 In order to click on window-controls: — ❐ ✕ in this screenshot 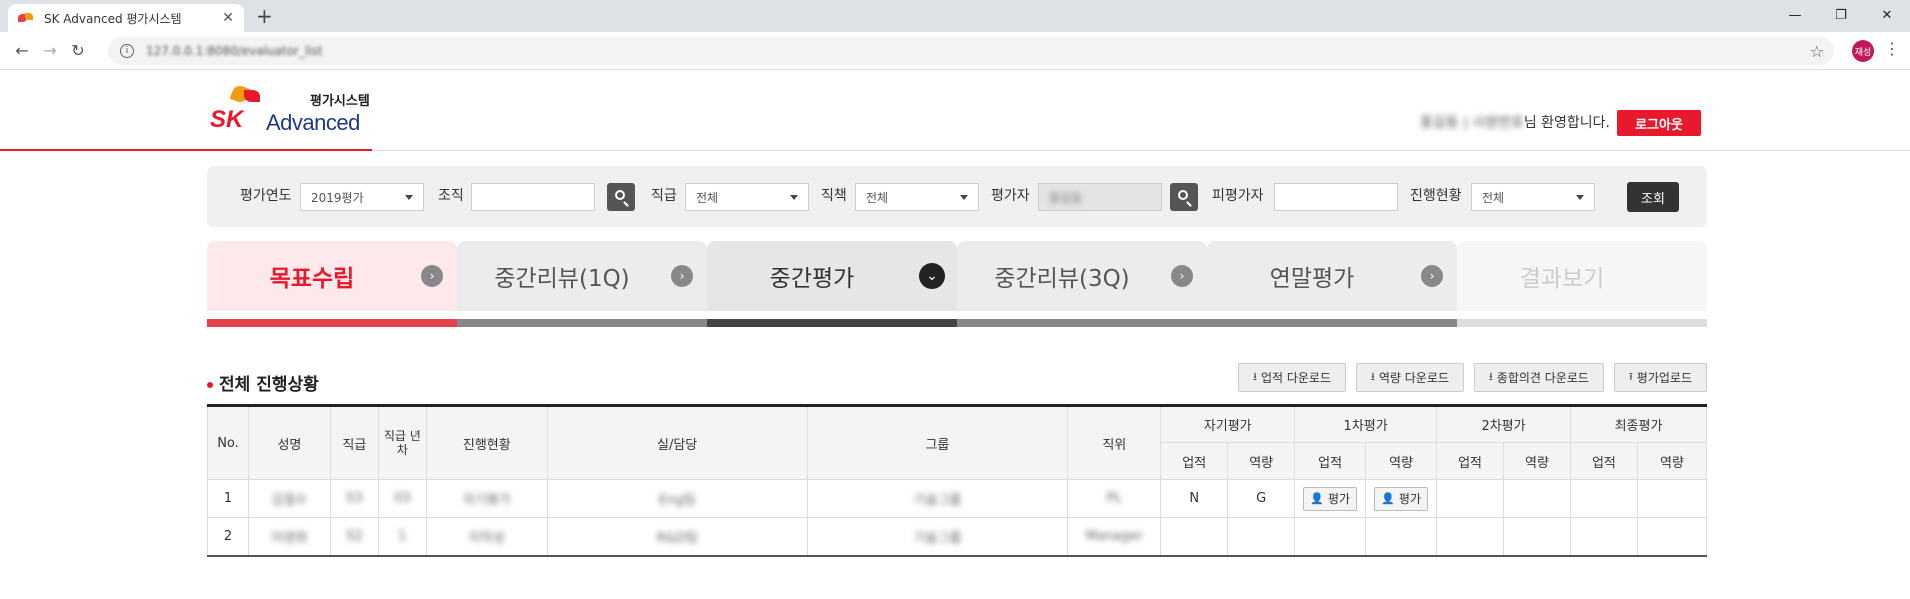, I will do `click(1841, 15)`.